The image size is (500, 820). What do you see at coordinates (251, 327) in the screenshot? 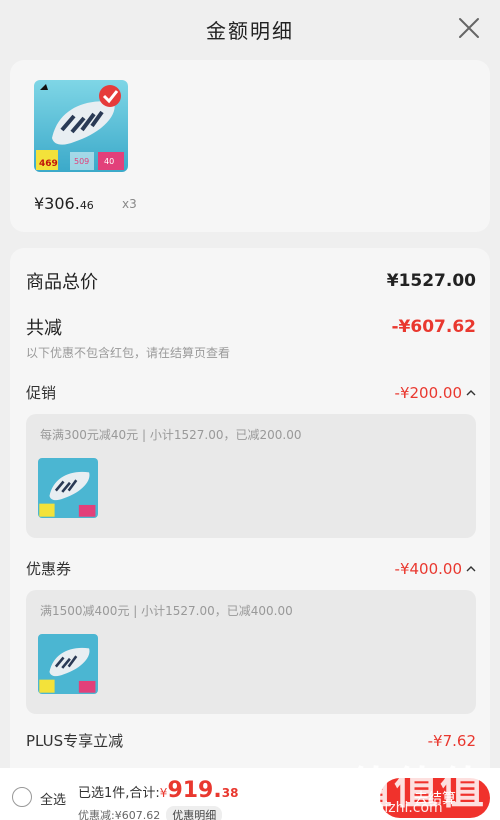
I see `total-reduction-row: 共减 -¥607.62` at bounding box center [251, 327].